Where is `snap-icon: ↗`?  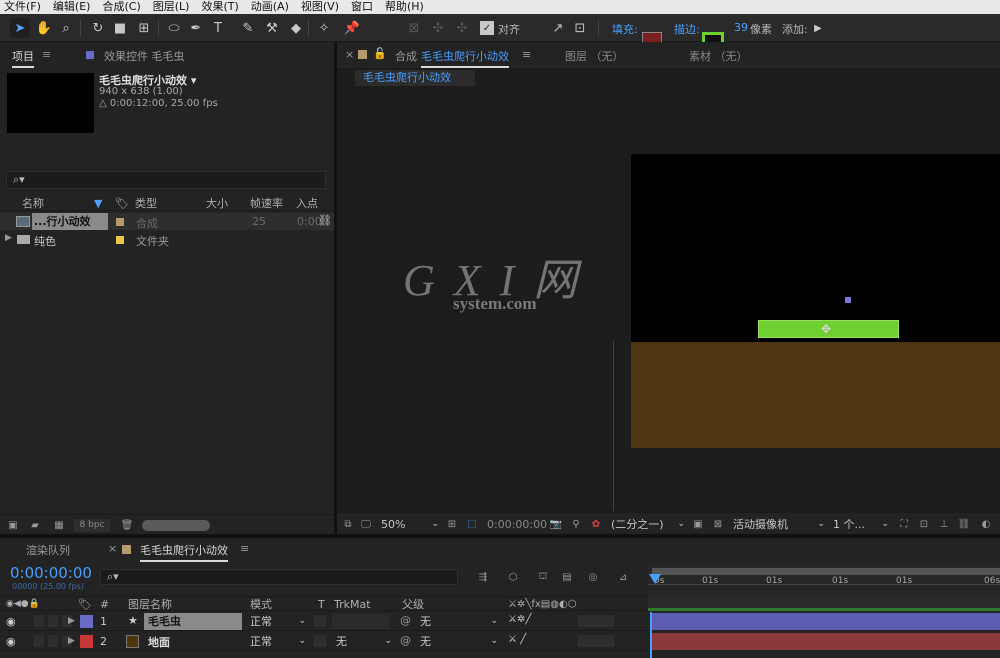 snap-icon: ↗ is located at coordinates (558, 28).